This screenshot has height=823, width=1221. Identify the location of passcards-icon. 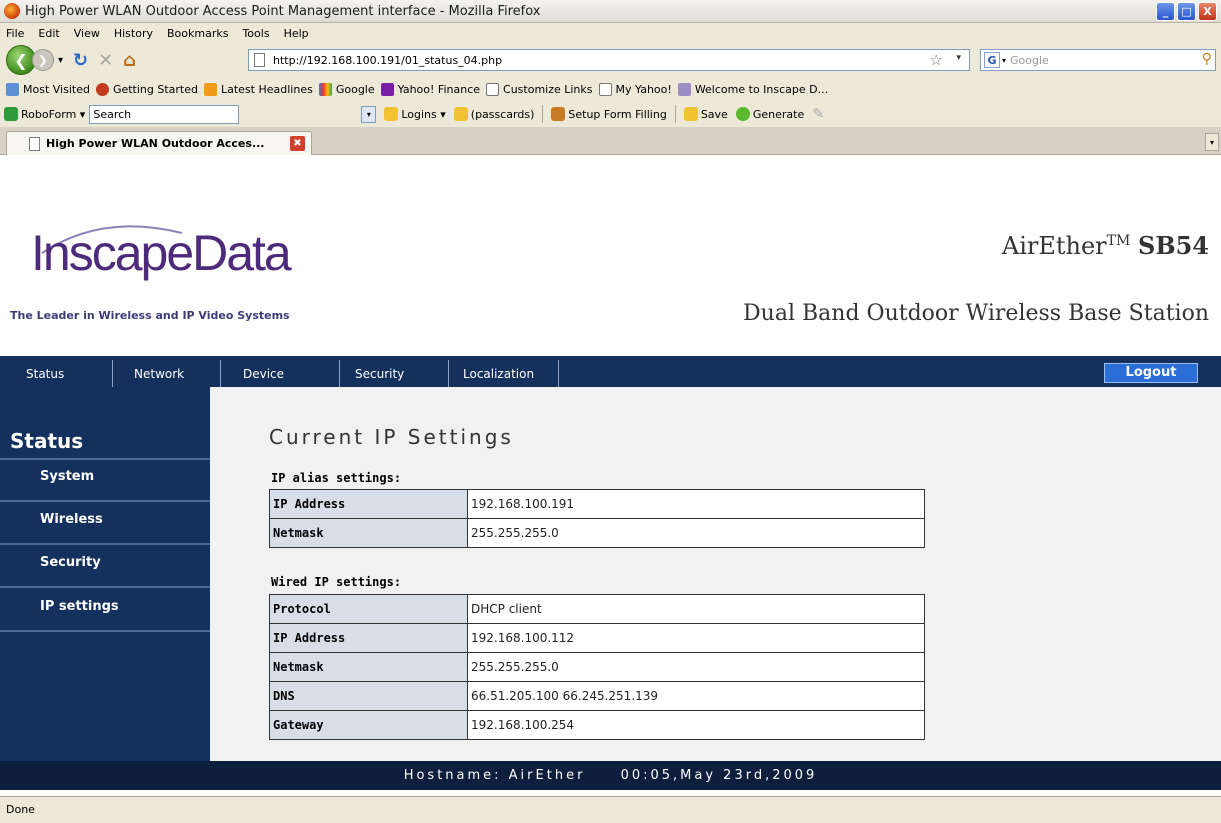
(460, 114).